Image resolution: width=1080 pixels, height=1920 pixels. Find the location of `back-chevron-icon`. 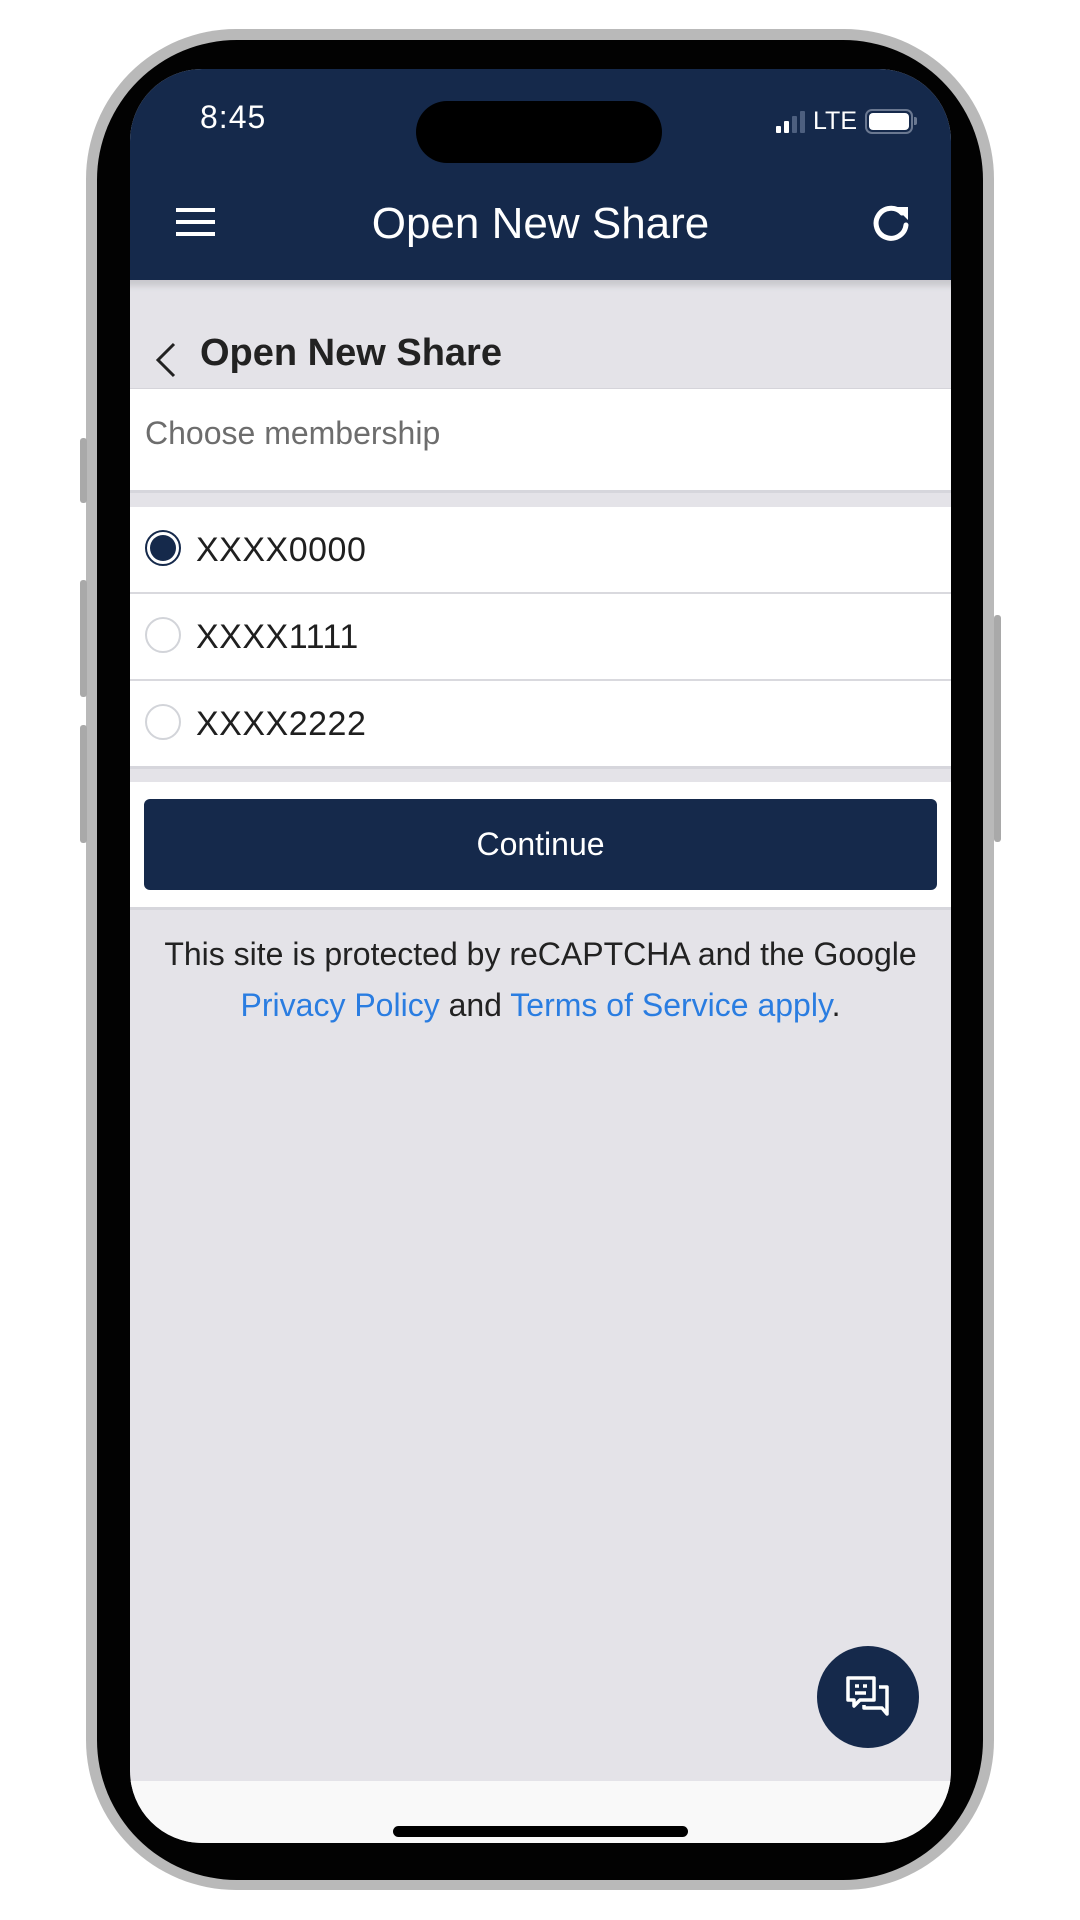

back-chevron-icon is located at coordinates (166, 360).